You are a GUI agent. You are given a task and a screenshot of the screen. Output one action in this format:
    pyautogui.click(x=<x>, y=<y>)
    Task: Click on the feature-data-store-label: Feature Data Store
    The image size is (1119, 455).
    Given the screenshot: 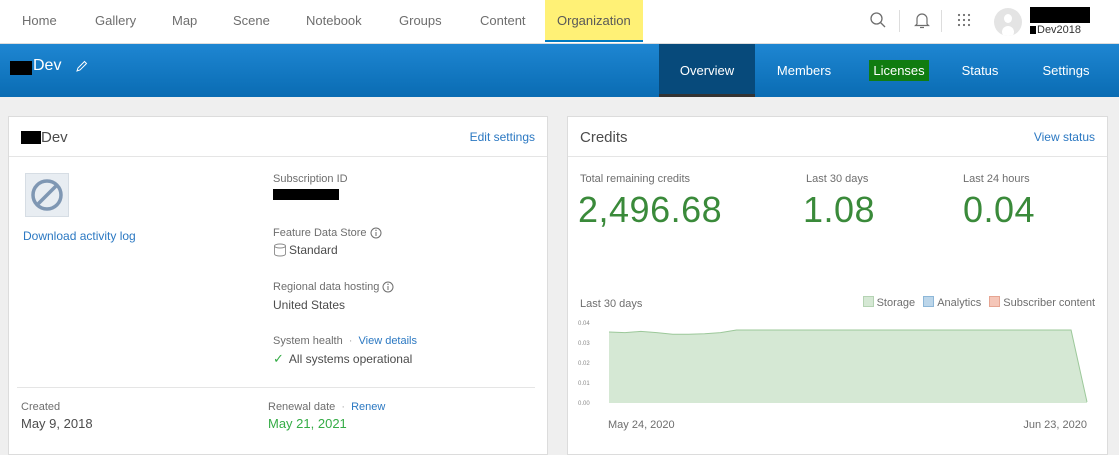 What is the action you would take?
    pyautogui.click(x=320, y=233)
    